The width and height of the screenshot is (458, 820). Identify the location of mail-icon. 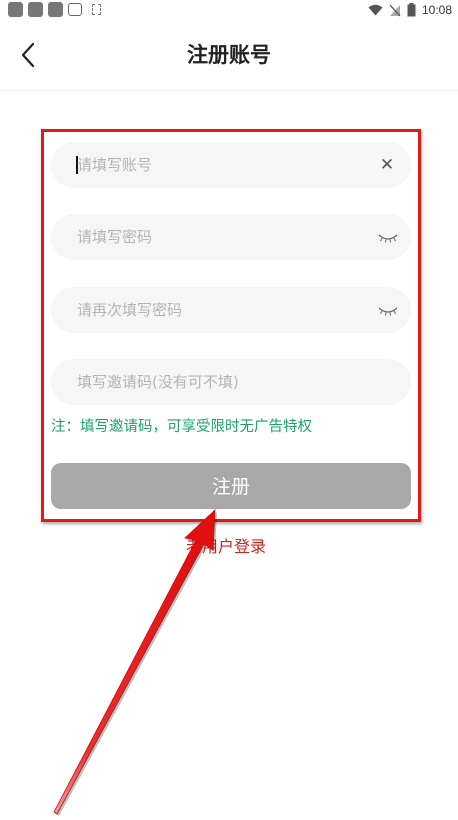
(75, 9).